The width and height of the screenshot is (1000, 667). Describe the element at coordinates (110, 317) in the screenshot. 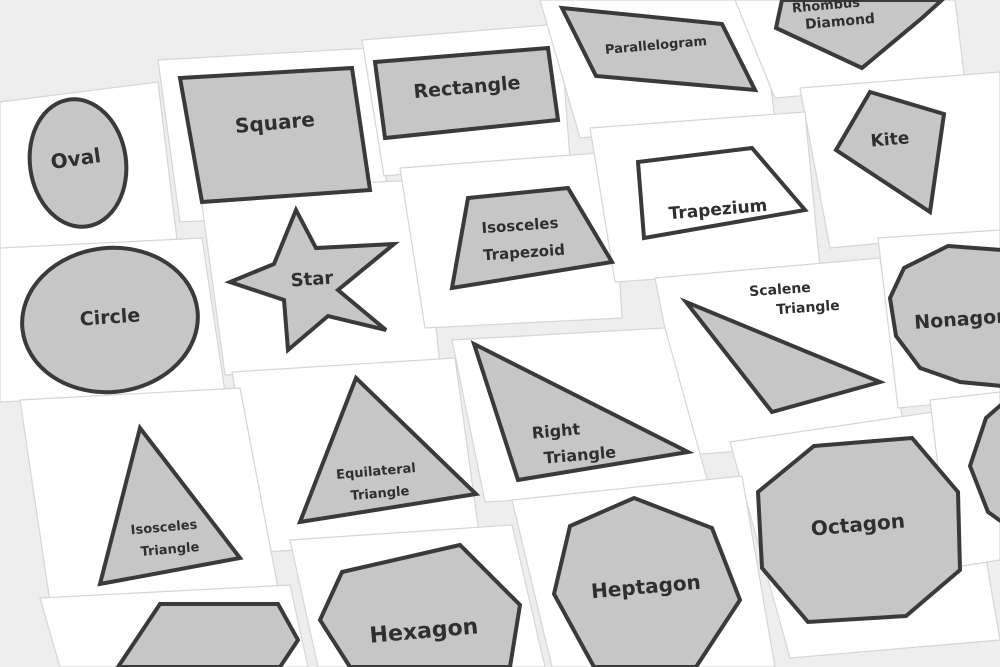

I see `circle-label: Circle` at that location.